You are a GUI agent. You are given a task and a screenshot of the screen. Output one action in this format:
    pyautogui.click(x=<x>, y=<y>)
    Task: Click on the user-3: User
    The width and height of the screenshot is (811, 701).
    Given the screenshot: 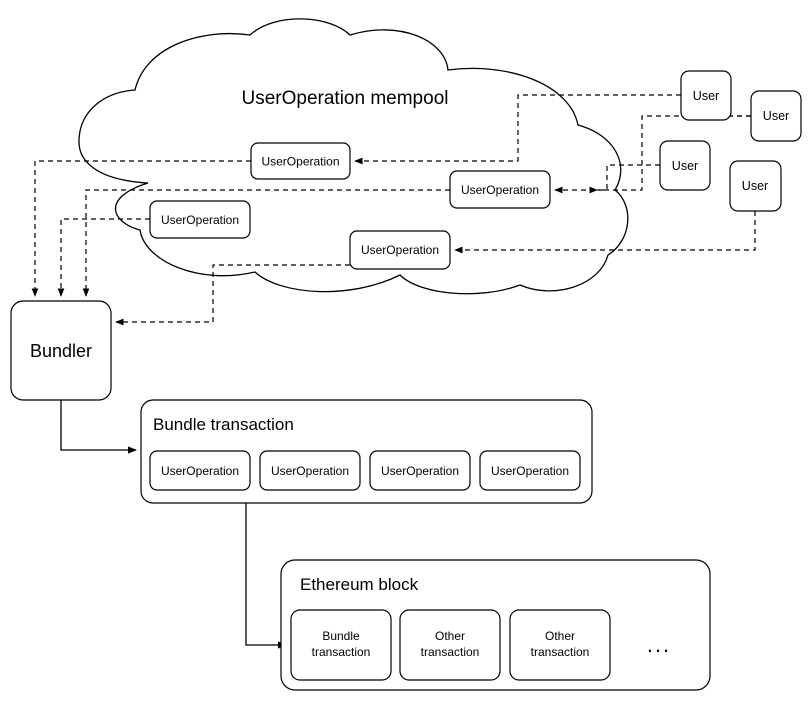 What is the action you would take?
    pyautogui.click(x=685, y=165)
    